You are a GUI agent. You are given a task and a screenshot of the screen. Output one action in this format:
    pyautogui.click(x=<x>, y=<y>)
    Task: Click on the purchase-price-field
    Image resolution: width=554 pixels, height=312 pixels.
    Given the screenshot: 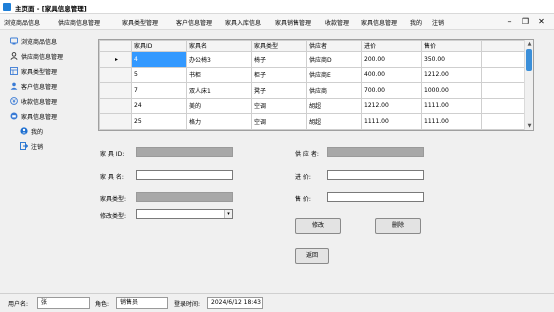 What is the action you would take?
    pyautogui.click(x=375, y=175)
    